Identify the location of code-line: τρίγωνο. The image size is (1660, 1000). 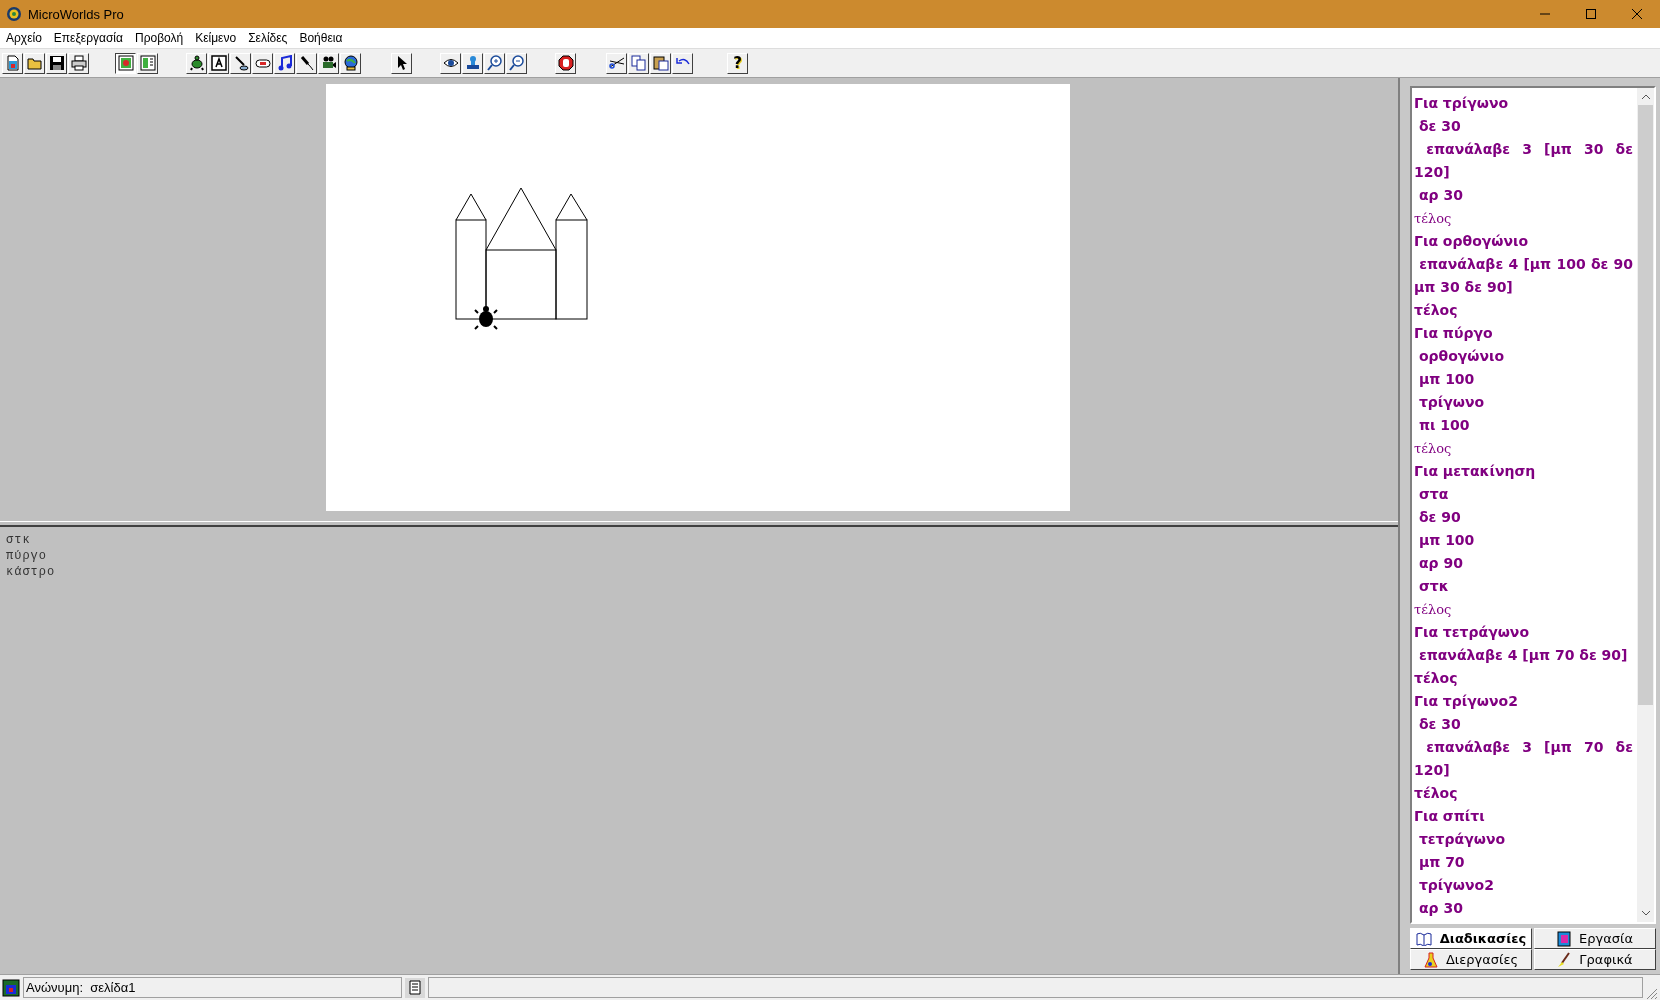
(1451, 402).